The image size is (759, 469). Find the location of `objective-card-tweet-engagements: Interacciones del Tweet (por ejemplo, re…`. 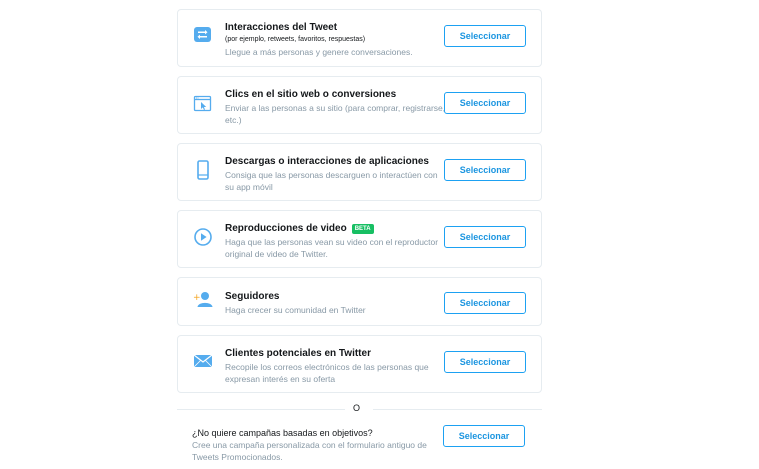

objective-card-tweet-engagements: Interacciones del Tweet (por ejemplo, re… is located at coordinates (359, 38).